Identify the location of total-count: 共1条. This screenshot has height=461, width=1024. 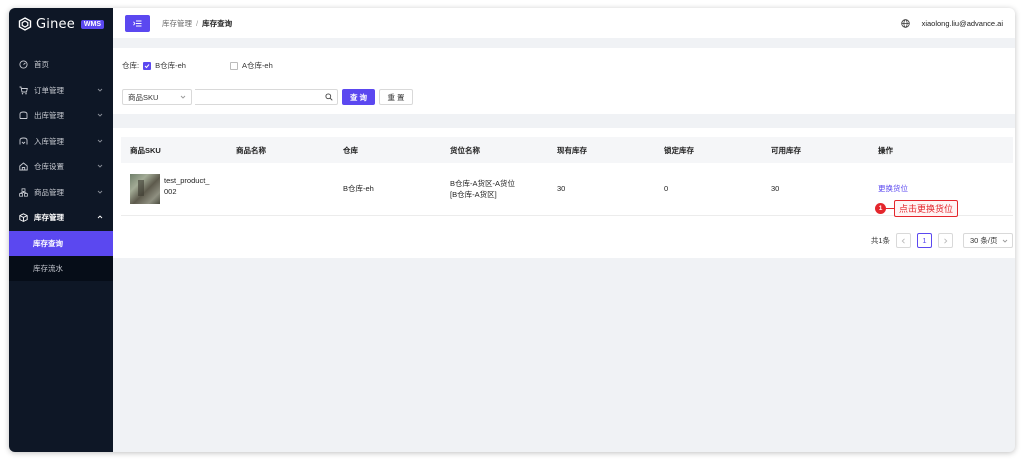
(880, 240).